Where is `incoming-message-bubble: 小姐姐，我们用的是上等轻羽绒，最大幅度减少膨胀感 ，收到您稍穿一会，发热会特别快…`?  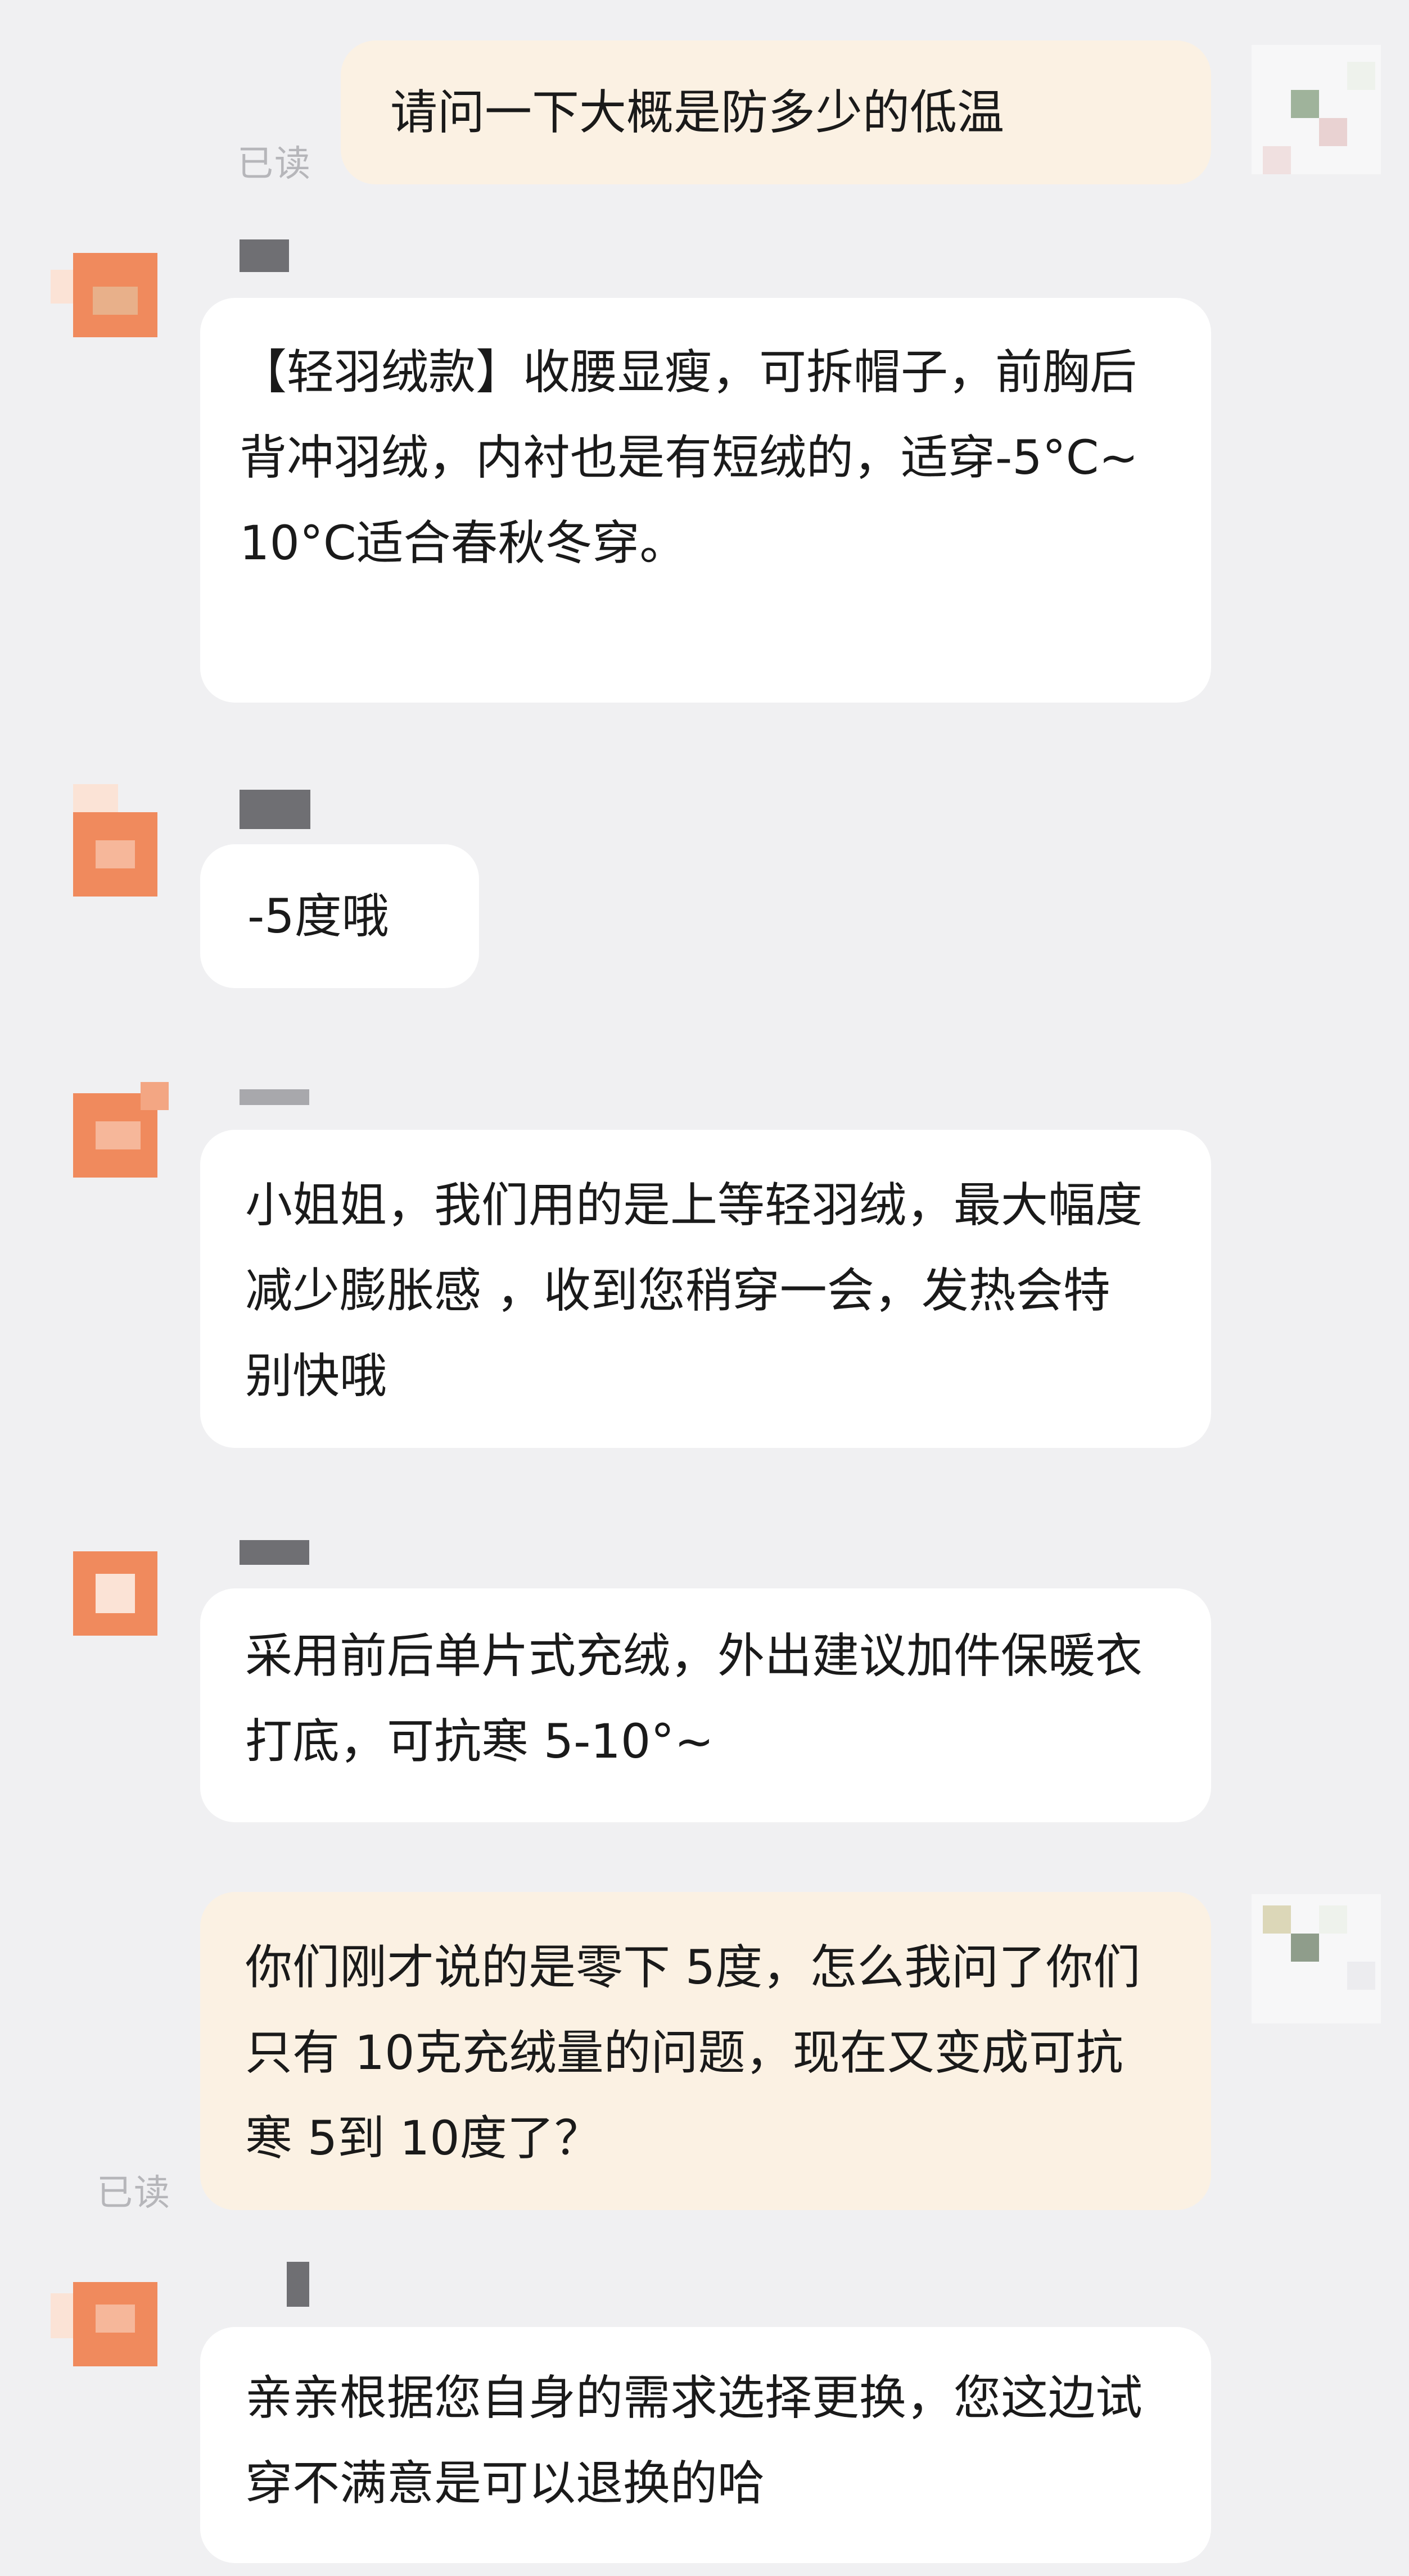 incoming-message-bubble: 小姐姐，我们用的是上等轻羽绒，最大幅度减少膨胀感 ，收到您稍穿一会，发热会特别快… is located at coordinates (705, 1289).